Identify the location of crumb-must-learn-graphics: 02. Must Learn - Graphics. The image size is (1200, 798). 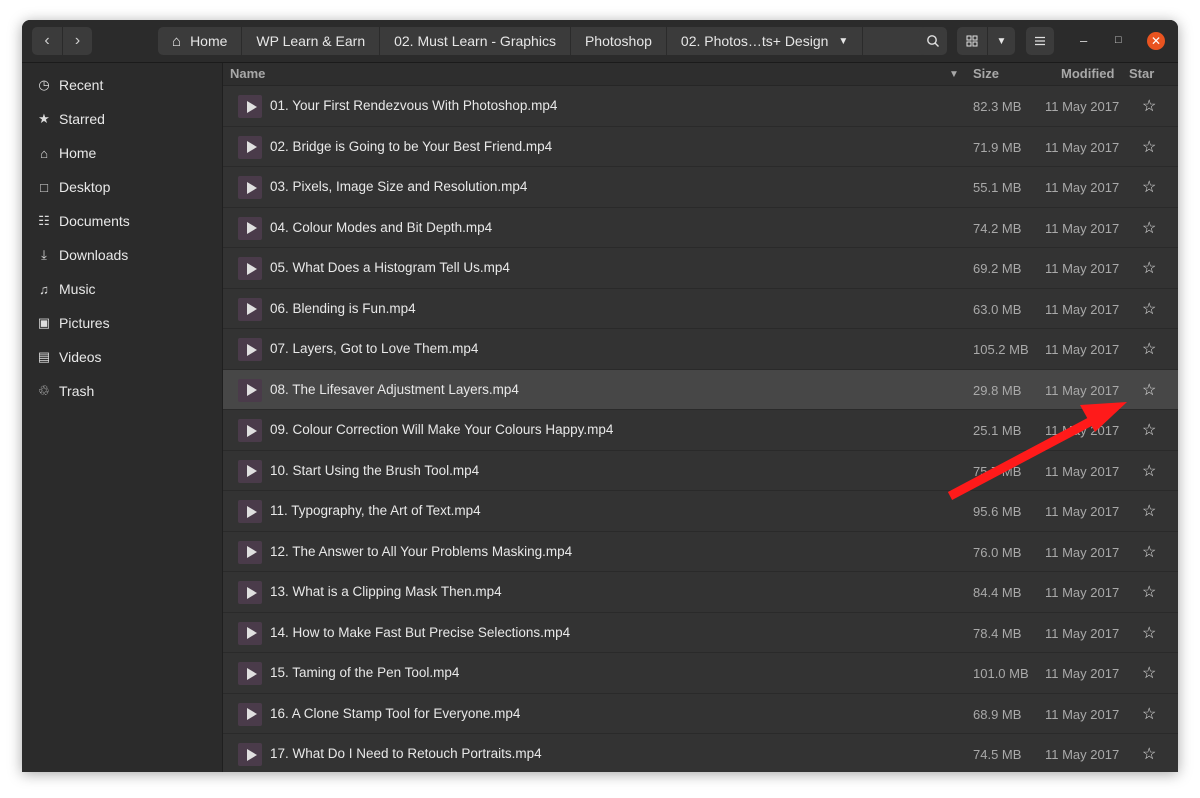
(474, 41).